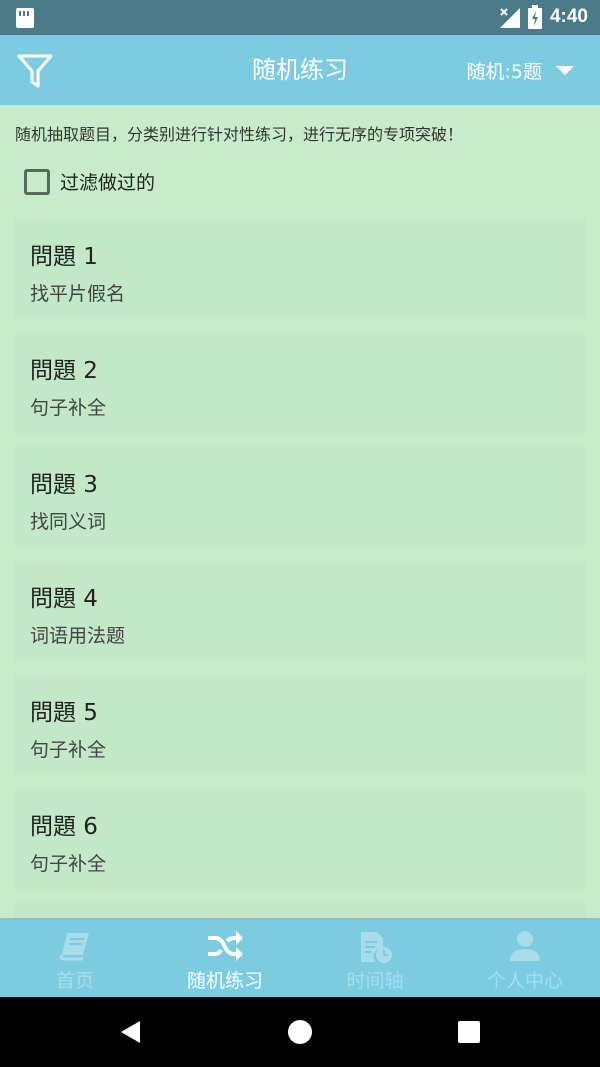  I want to click on filter-done-checkbox, so click(37, 181).